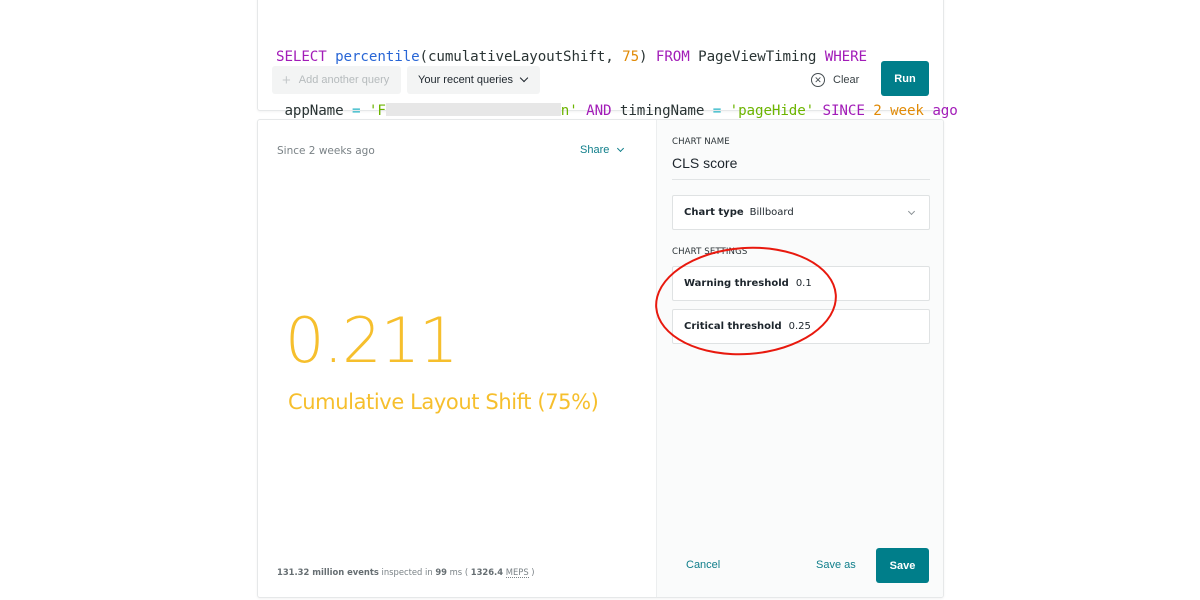 Image resolution: width=1200 pixels, height=600 pixels. I want to click on plus-icon: +, so click(286, 80).